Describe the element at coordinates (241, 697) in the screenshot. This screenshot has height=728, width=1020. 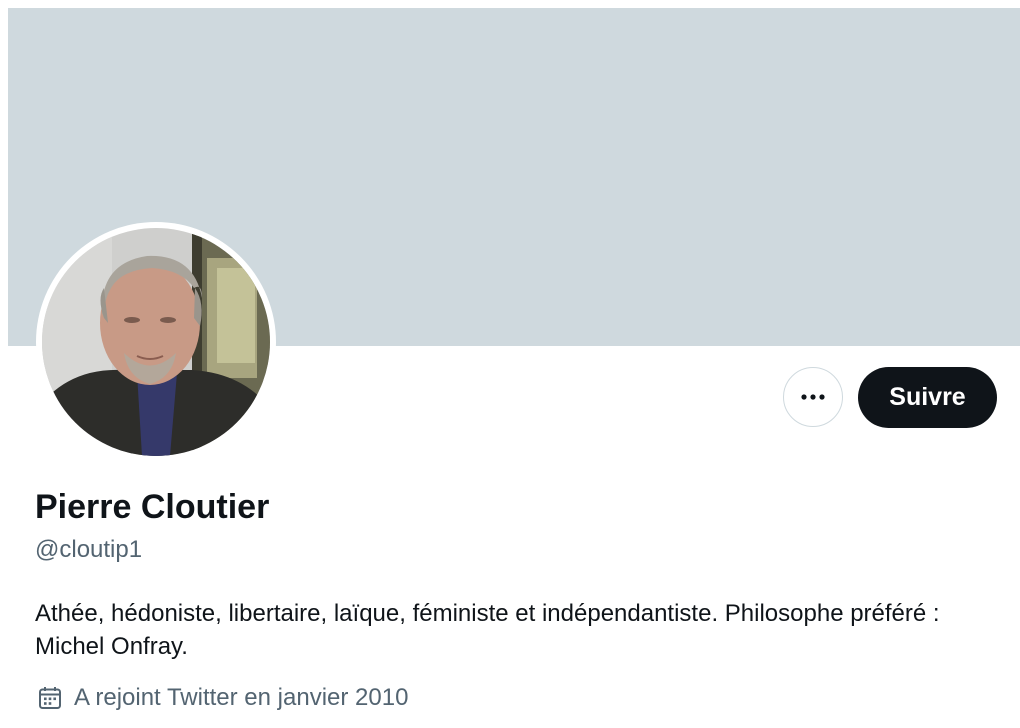
I see `joined-text: A rejoint Twitter en janvier 2010` at that location.